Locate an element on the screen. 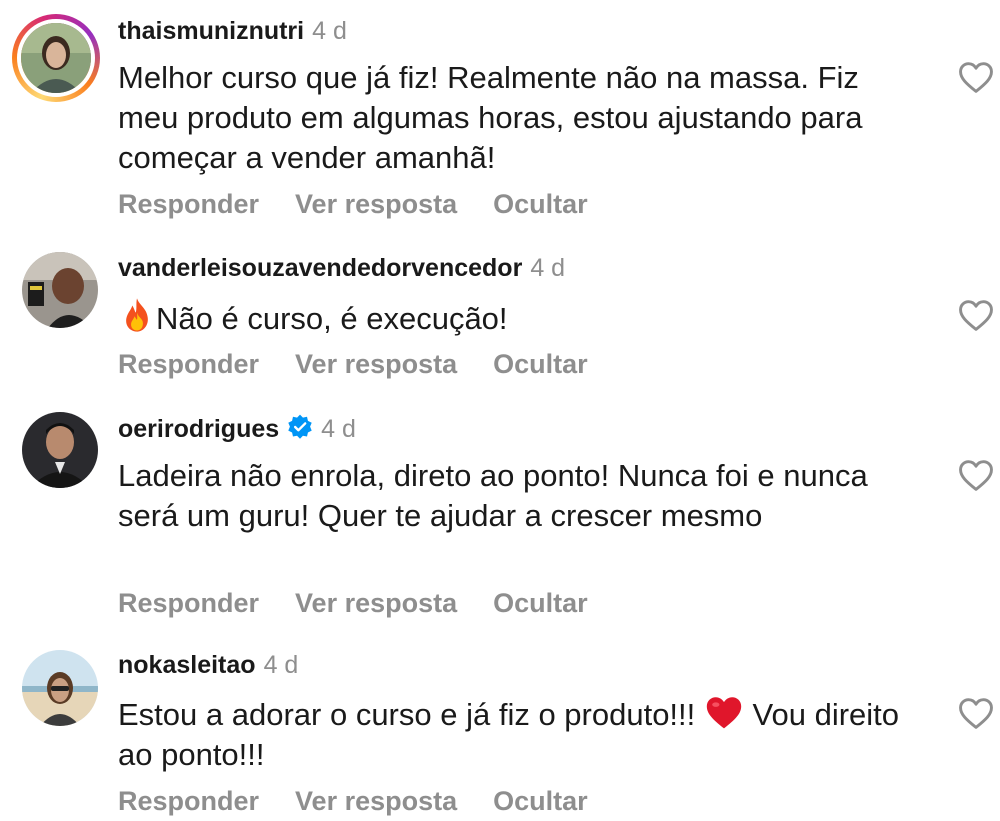 The width and height of the screenshot is (1000, 821). comment-text: Não é curso, é execução! is located at coordinates (518, 317).